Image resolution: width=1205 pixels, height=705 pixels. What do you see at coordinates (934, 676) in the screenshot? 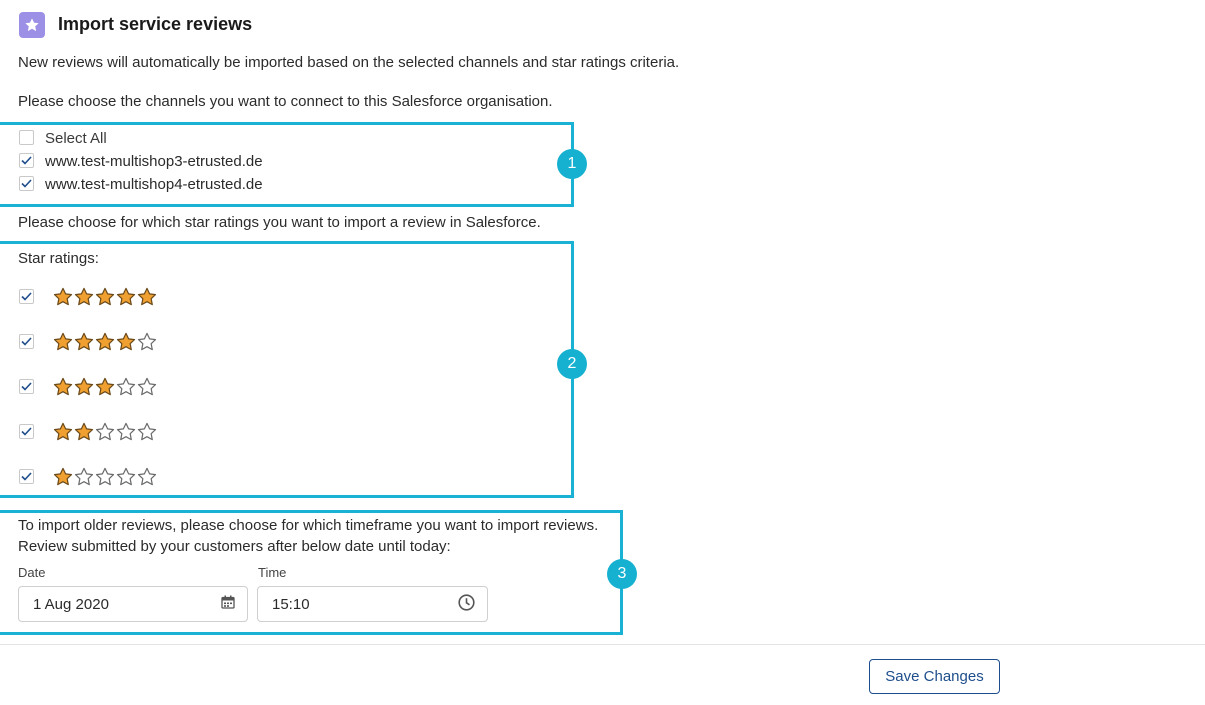
I see `save-changes-button: Save Changes` at bounding box center [934, 676].